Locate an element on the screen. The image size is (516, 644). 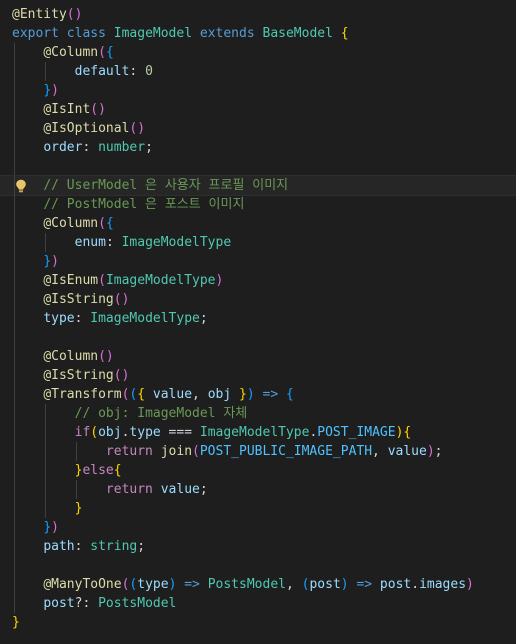
code-token: ImageModel is located at coordinates (153, 33).